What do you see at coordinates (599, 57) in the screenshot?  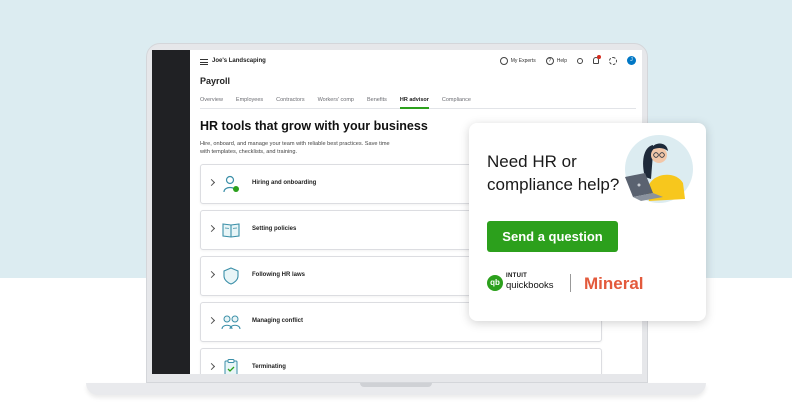 I see `notification-dot` at bounding box center [599, 57].